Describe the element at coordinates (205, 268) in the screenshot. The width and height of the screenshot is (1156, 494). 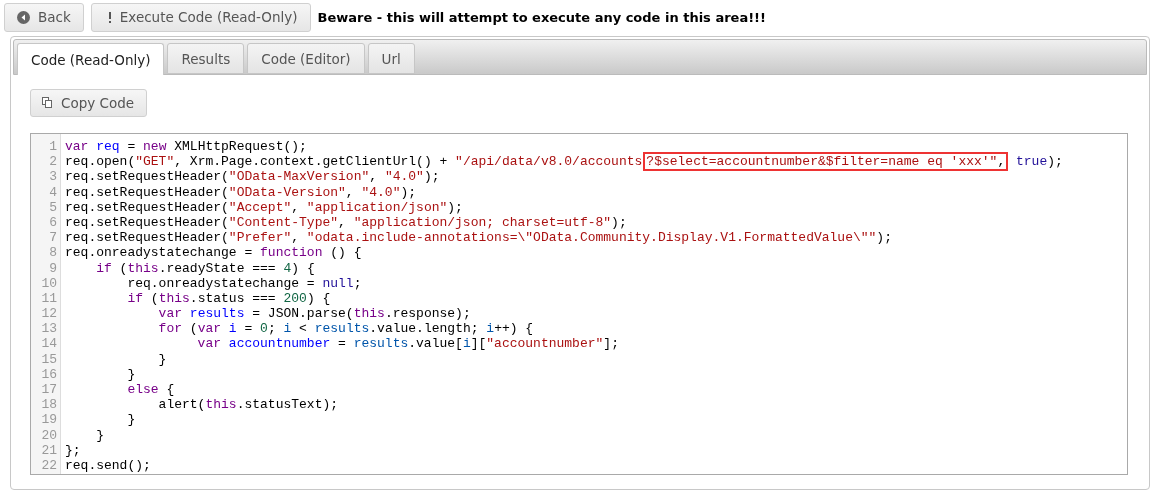
I see `code-line: if (this.readyState === 4) {` at that location.